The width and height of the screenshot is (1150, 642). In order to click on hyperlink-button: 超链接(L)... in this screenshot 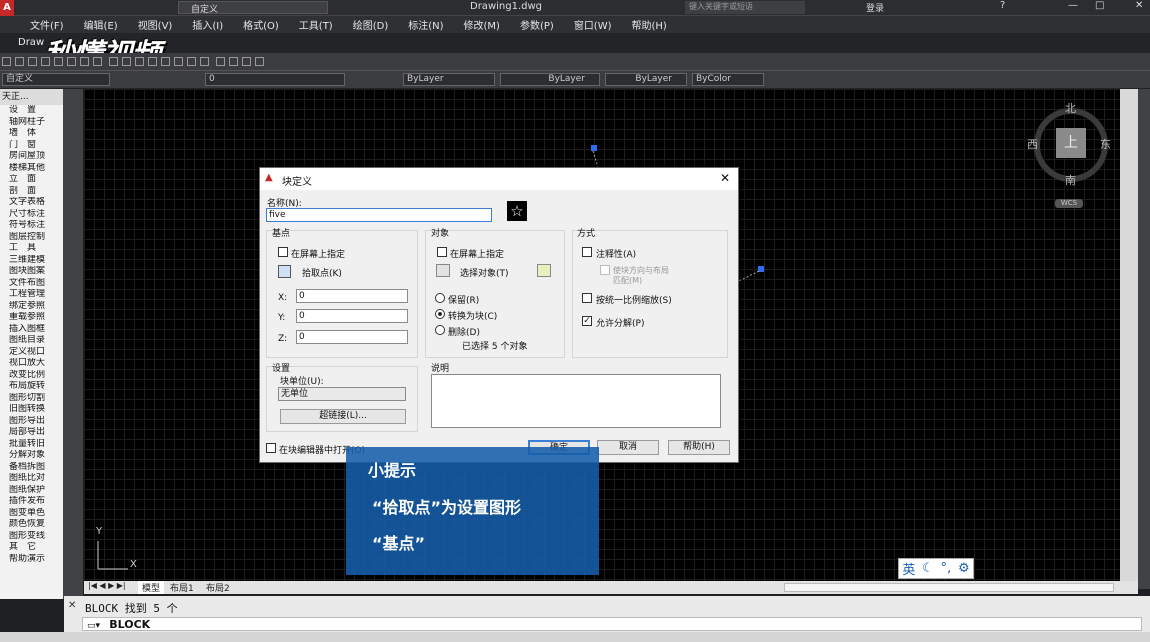, I will do `click(343, 416)`.